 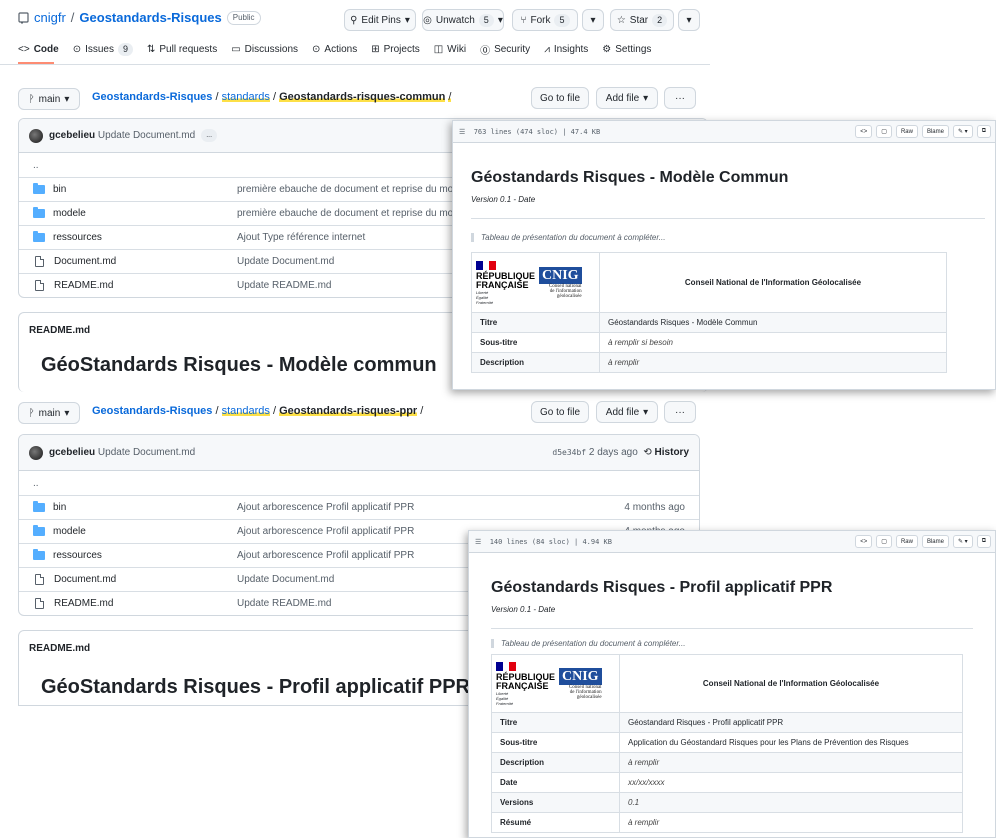 I want to click on commit-time: 2 days ago, so click(x=613, y=452).